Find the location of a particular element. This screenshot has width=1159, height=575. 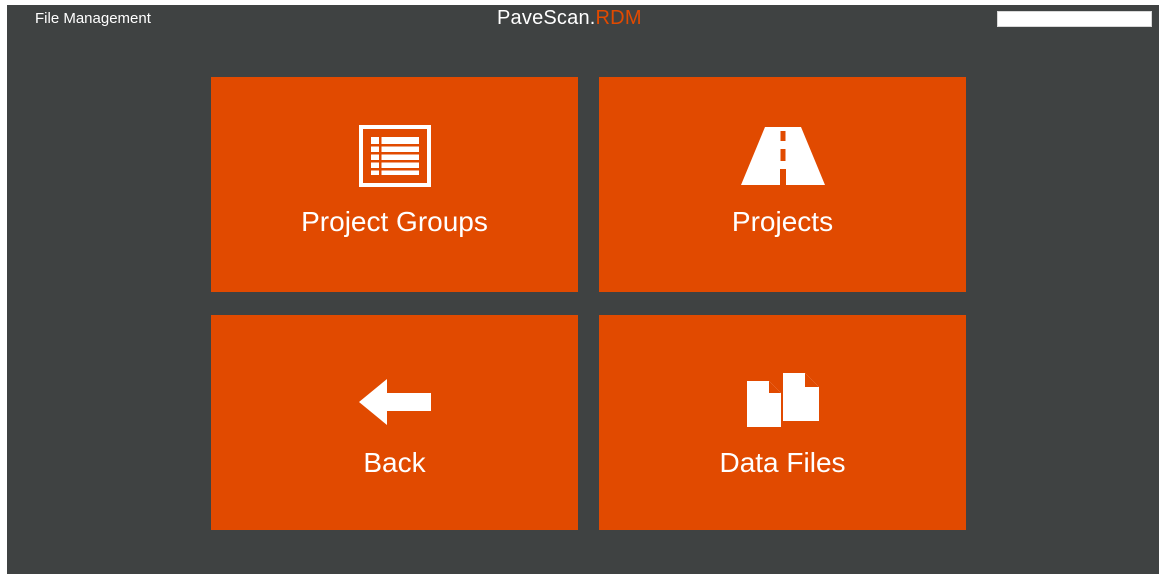

tile-label: Back is located at coordinates (394, 462).